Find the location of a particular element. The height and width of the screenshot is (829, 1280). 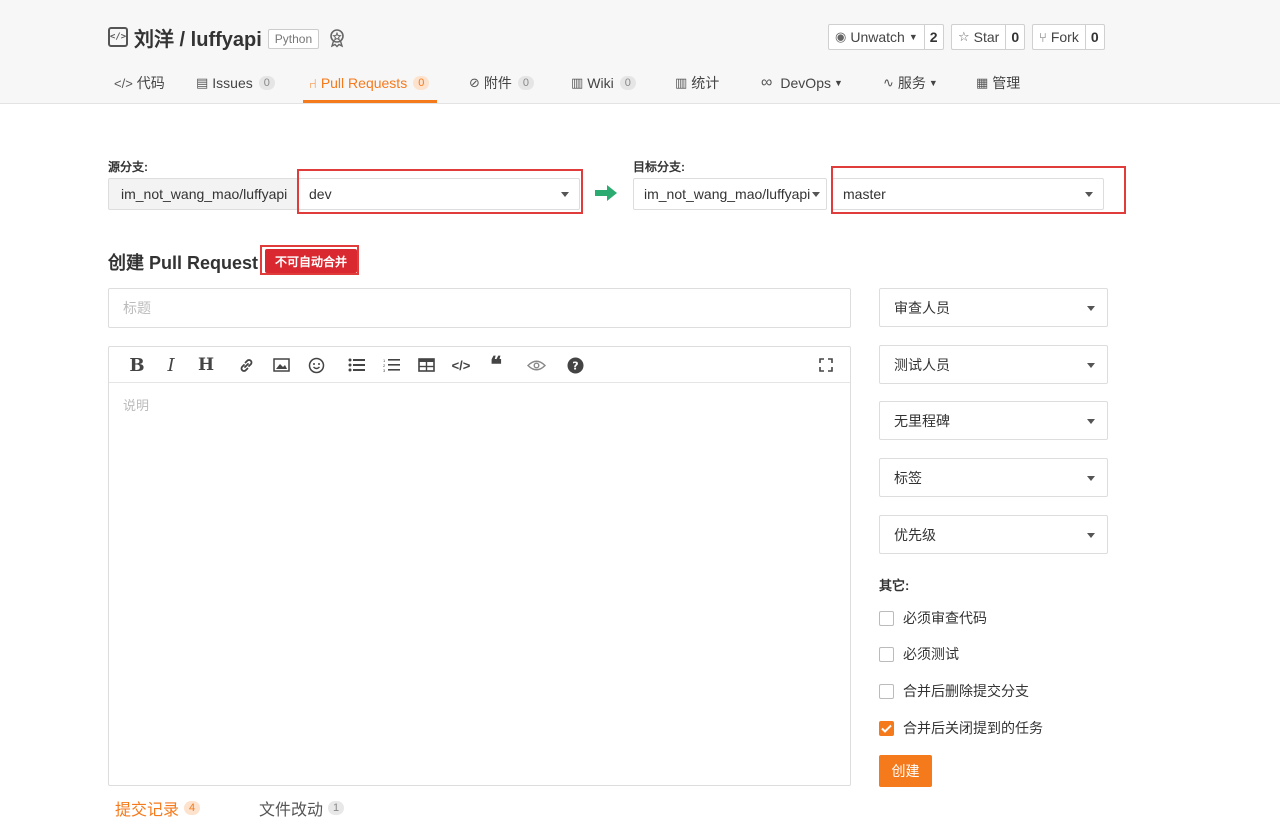

target-branch-label: 目标分支: is located at coordinates (659, 167).